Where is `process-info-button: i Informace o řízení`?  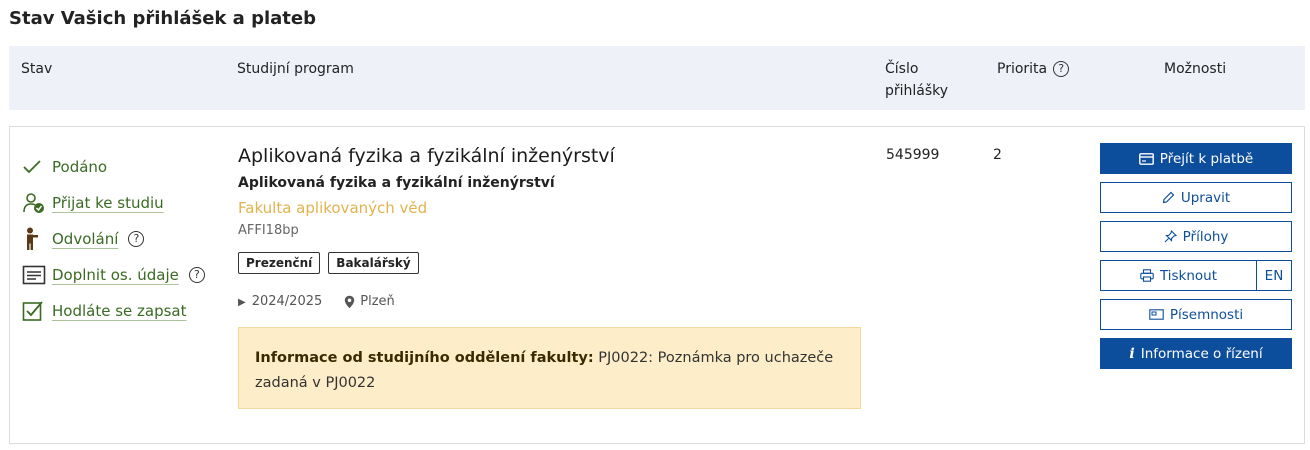
process-info-button: i Informace o řízení is located at coordinates (1196, 353).